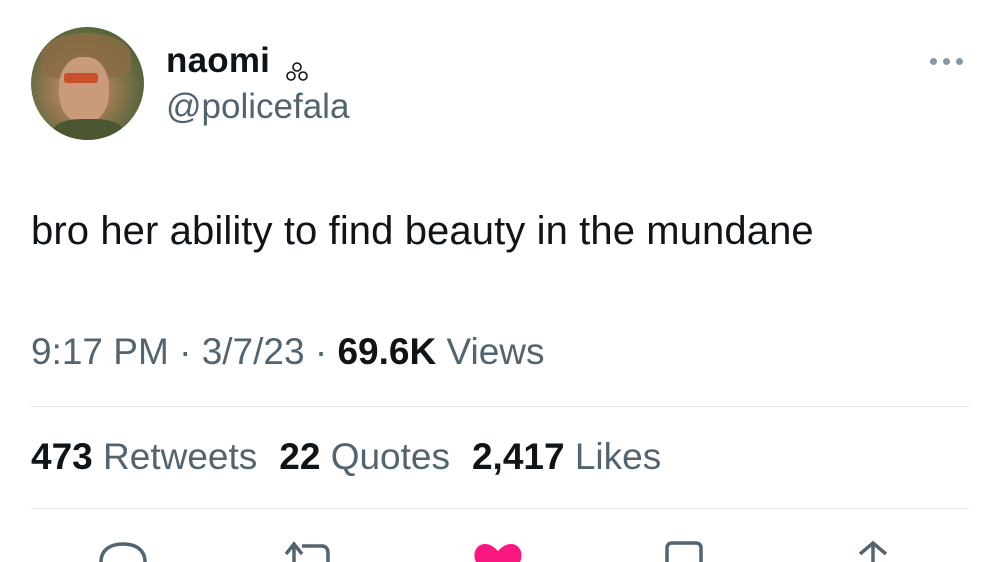 The width and height of the screenshot is (1000, 562). I want to click on tweet-time: 9:17 PM, so click(100, 351).